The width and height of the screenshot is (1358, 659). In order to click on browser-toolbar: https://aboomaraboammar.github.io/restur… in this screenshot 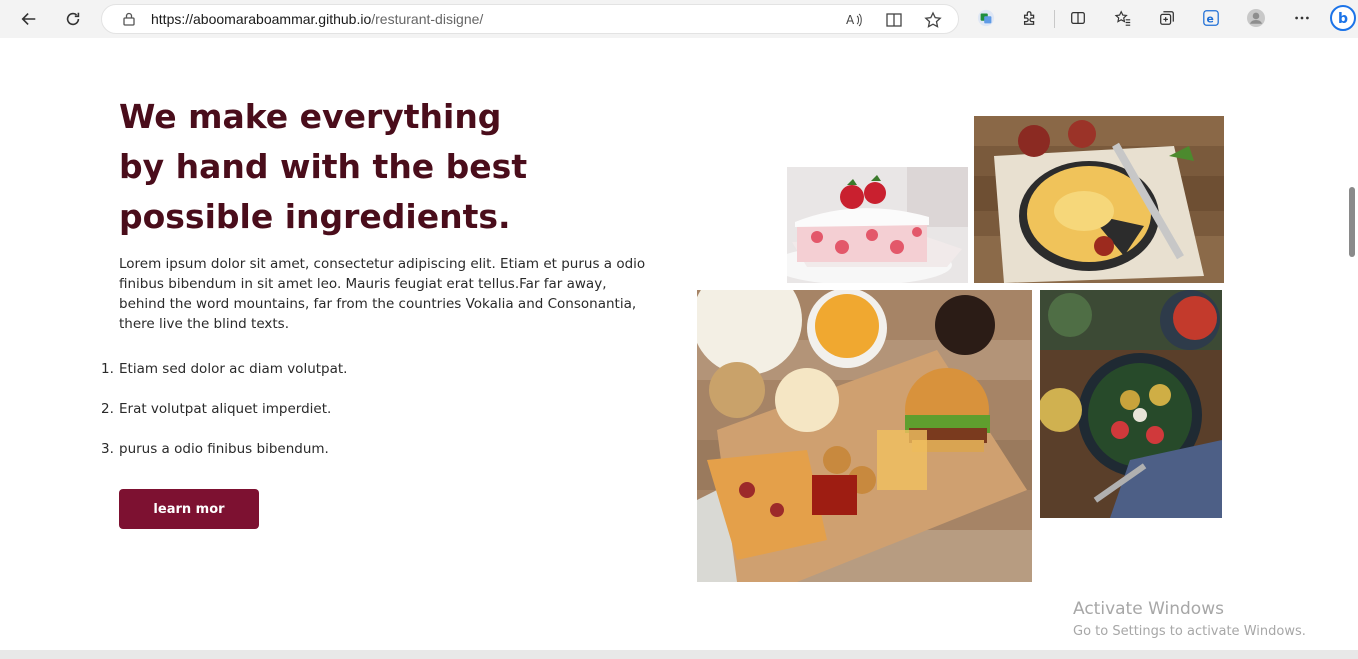, I will do `click(679, 19)`.